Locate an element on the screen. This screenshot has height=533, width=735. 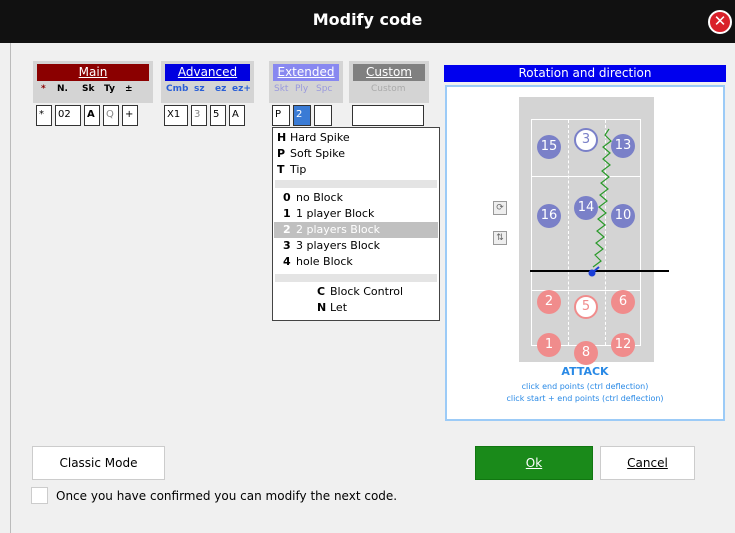
swap-icon: ⇅ is located at coordinates (500, 238).